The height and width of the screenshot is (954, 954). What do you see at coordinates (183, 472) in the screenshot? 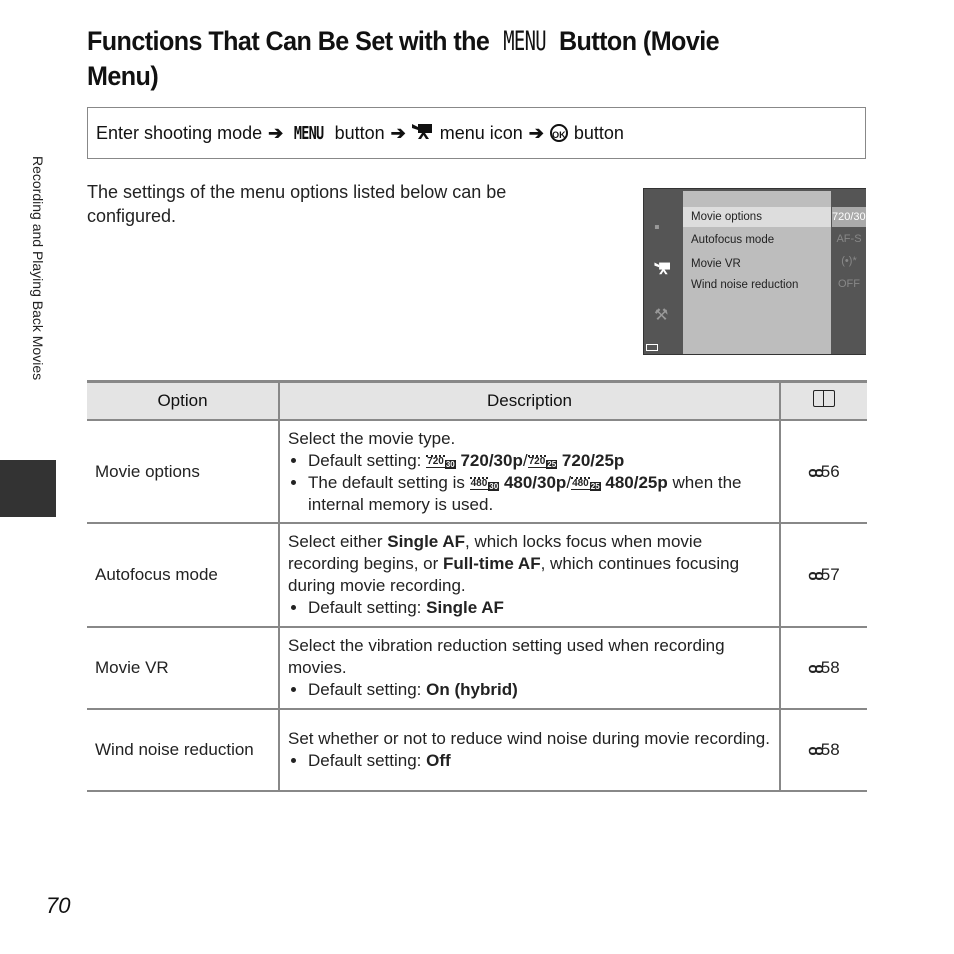
I see `option-name: Movie options` at bounding box center [183, 472].